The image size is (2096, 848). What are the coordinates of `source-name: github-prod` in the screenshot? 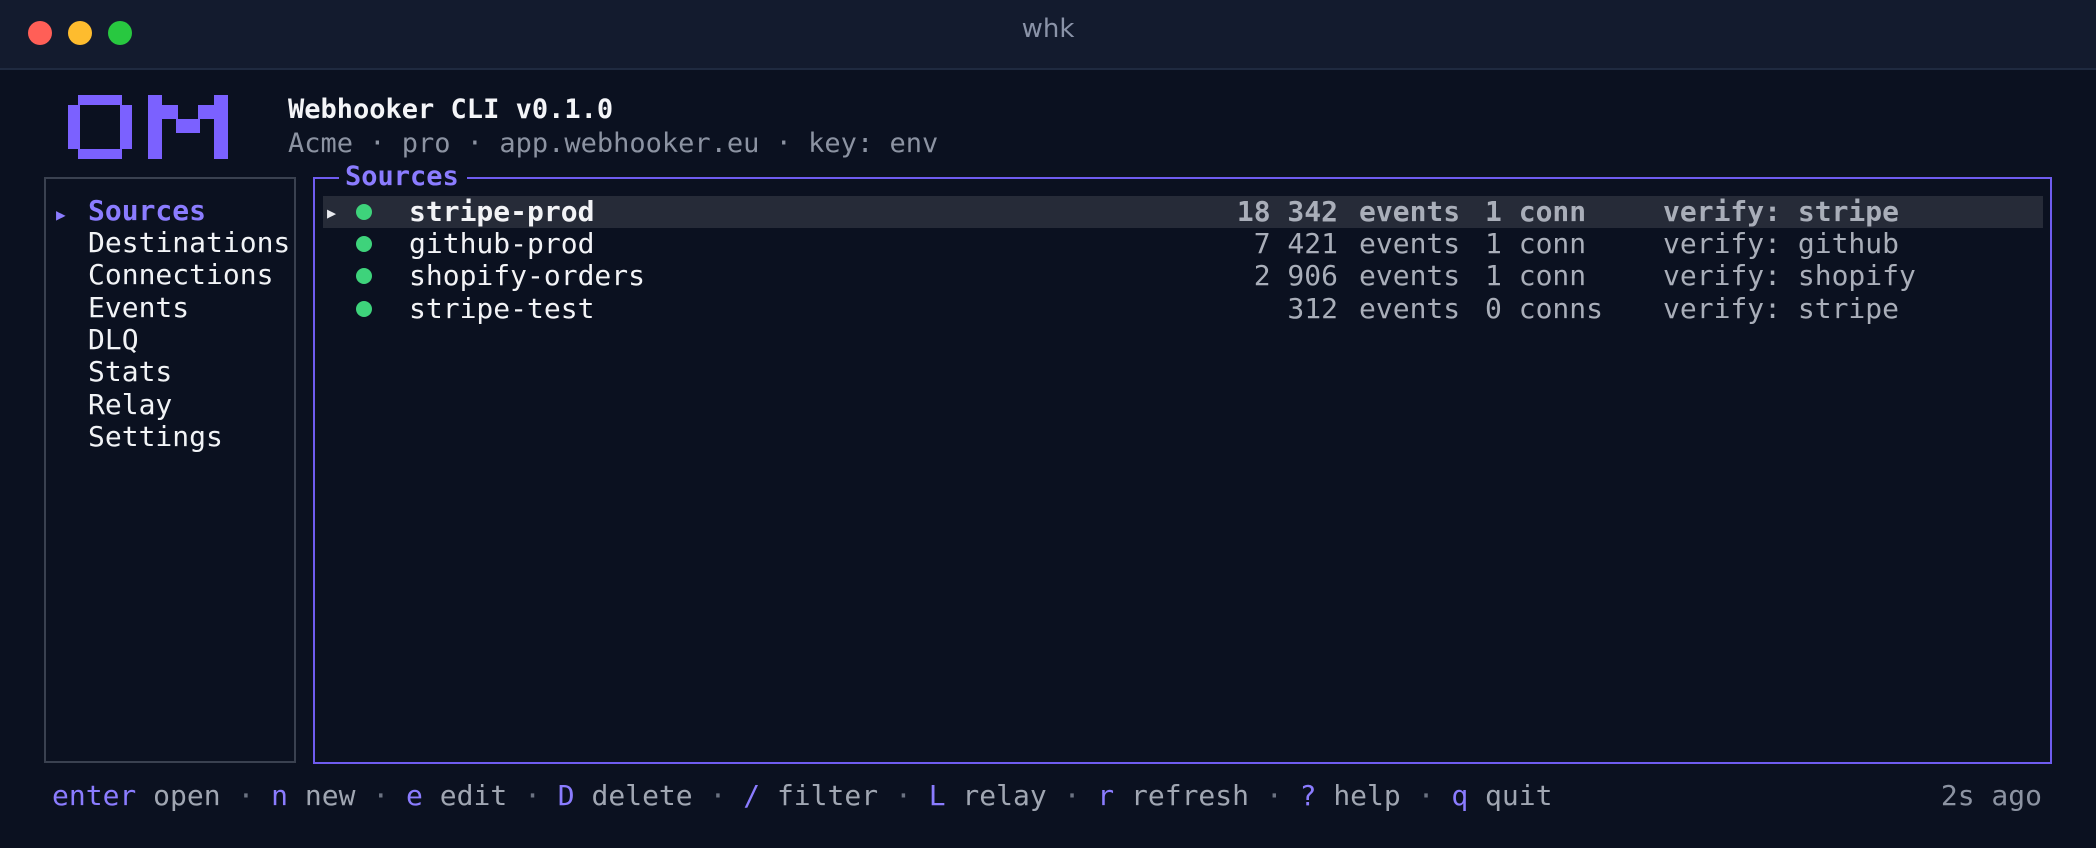 It's located at (502, 243).